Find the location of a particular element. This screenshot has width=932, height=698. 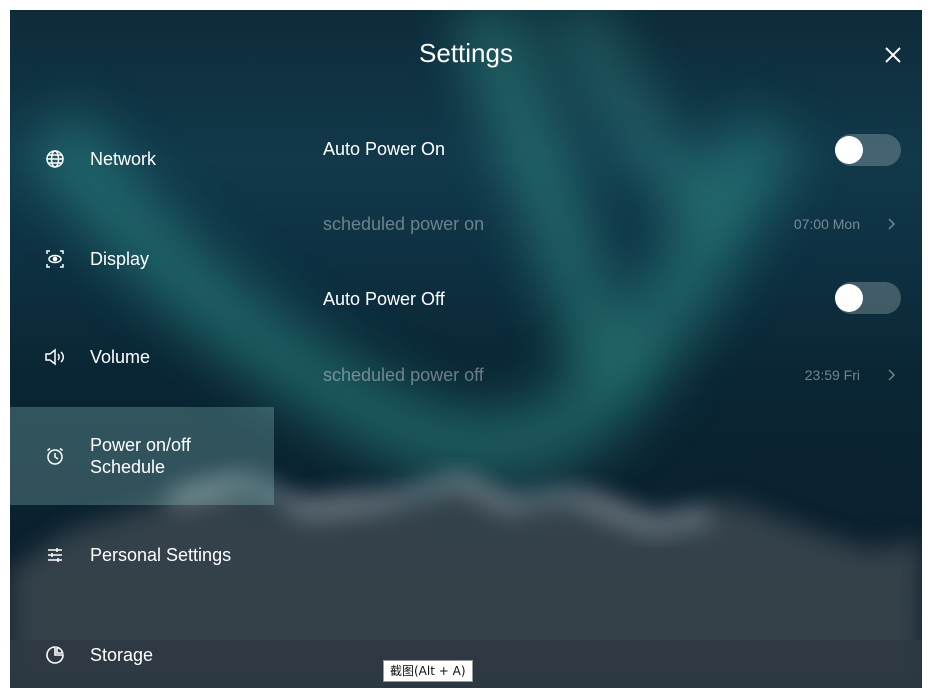

scheduled-power-on-label: scheduled power on is located at coordinates (404, 224).